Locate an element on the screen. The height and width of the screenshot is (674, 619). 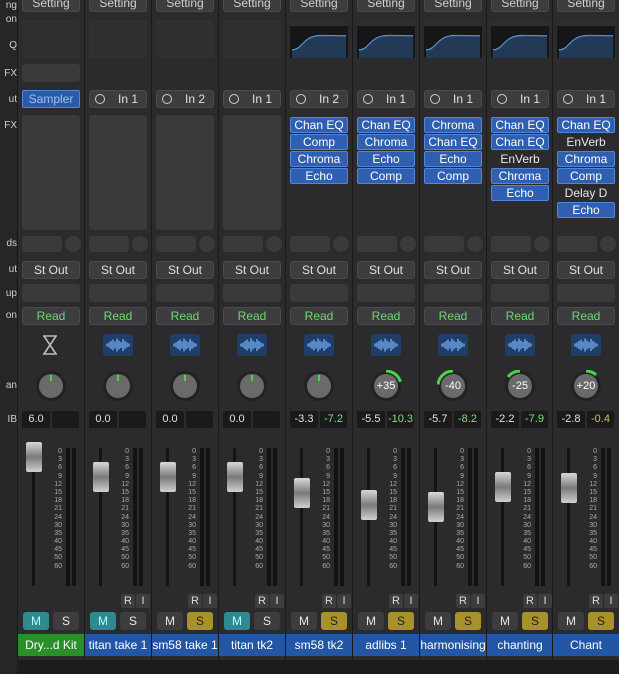
pan-knob: +35 is located at coordinates (386, 385).